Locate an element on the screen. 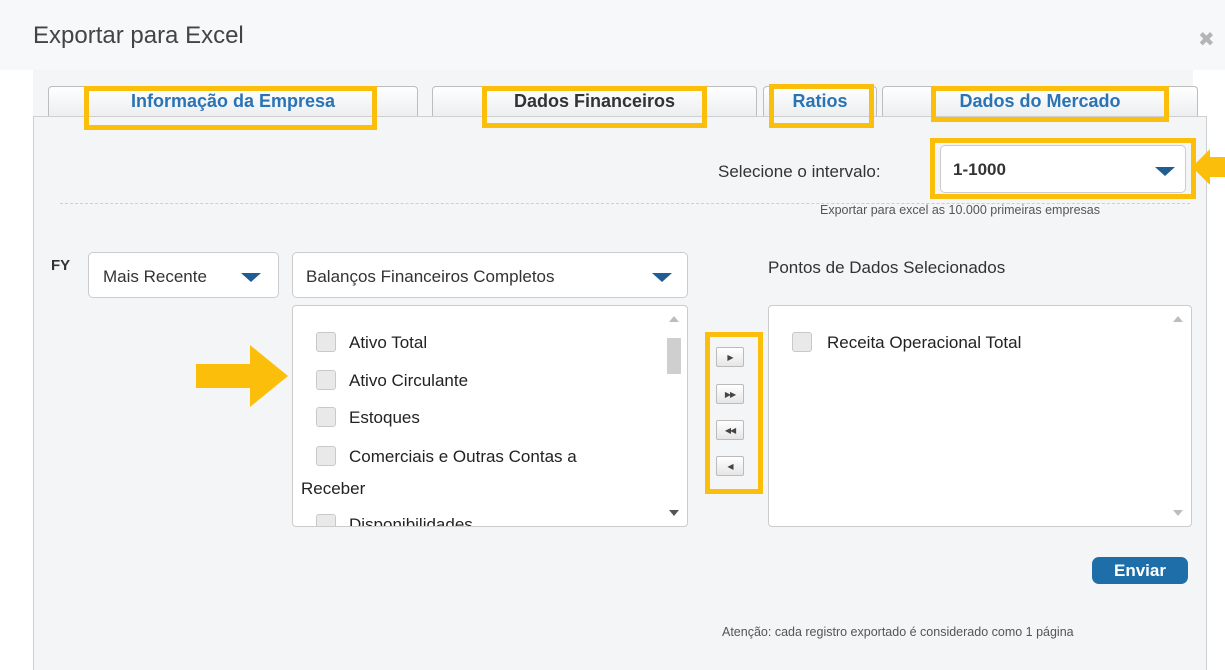 Image resolution: width=1225 pixels, height=670 pixels. interval-select: 1-1000 is located at coordinates (1063, 169).